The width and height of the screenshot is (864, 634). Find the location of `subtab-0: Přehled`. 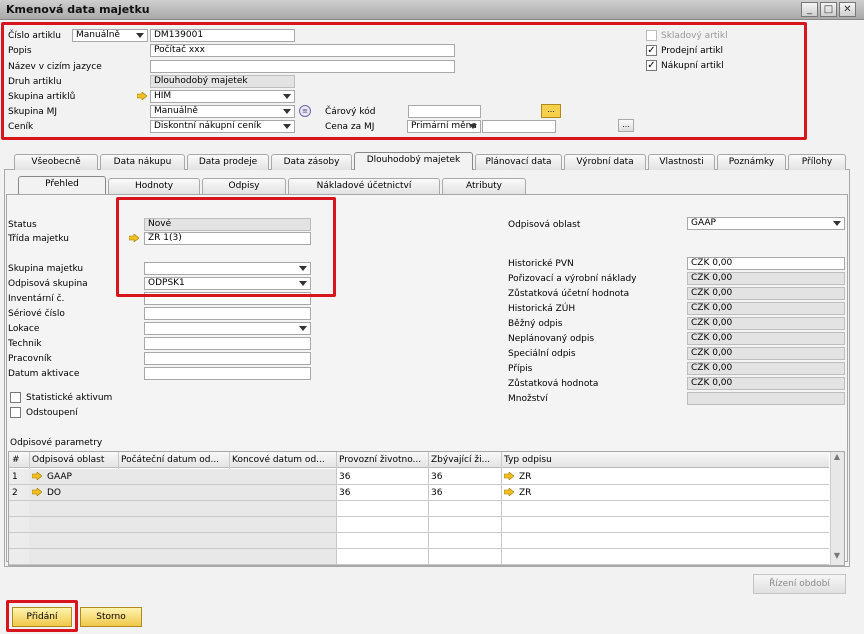

subtab-0: Přehled is located at coordinates (62, 185).